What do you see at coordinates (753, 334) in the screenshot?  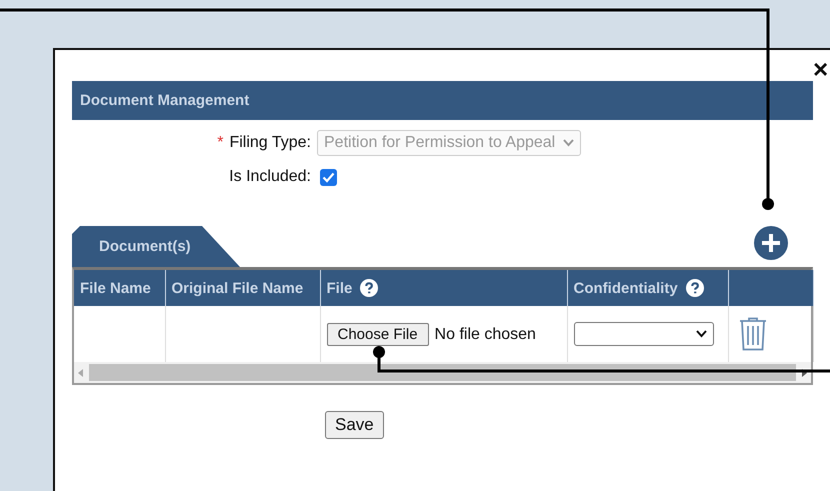 I see `trash-icon` at bounding box center [753, 334].